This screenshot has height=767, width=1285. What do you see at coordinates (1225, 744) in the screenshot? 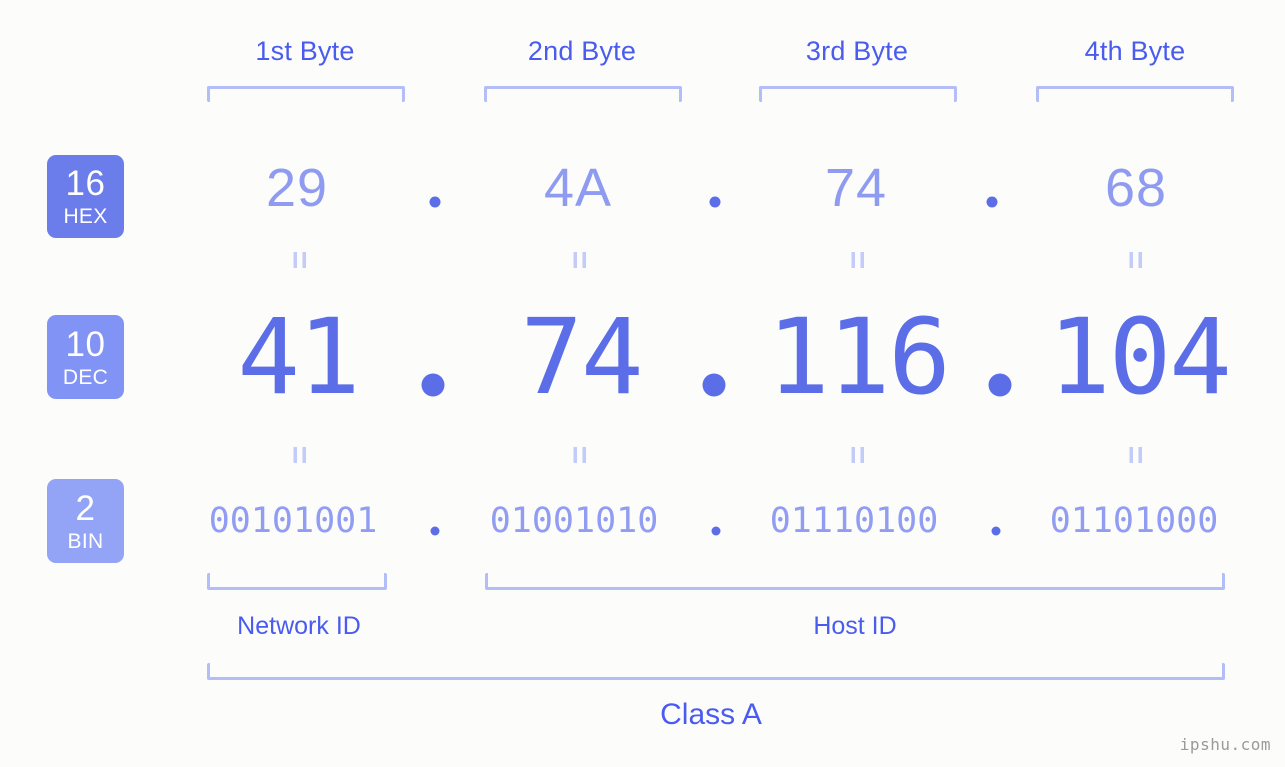
I see `watermark: ipshu.com` at bounding box center [1225, 744].